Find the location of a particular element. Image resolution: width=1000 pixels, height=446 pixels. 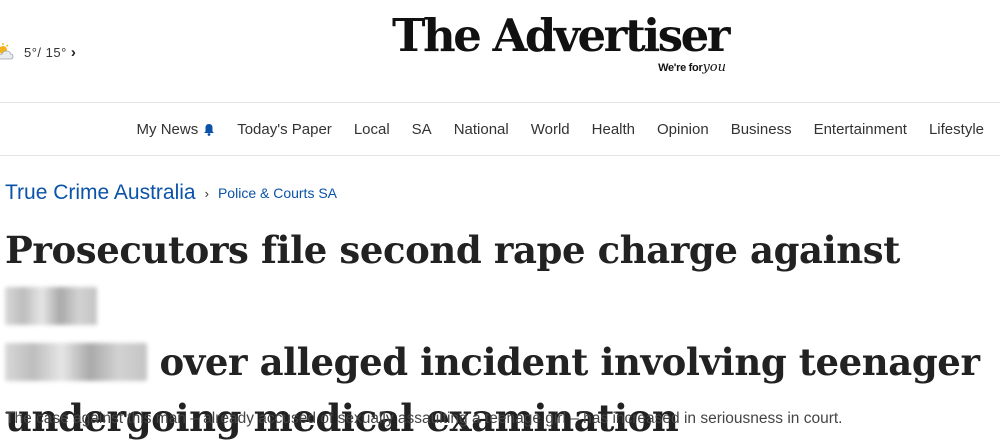

nav-item-health: Health is located at coordinates (613, 129).